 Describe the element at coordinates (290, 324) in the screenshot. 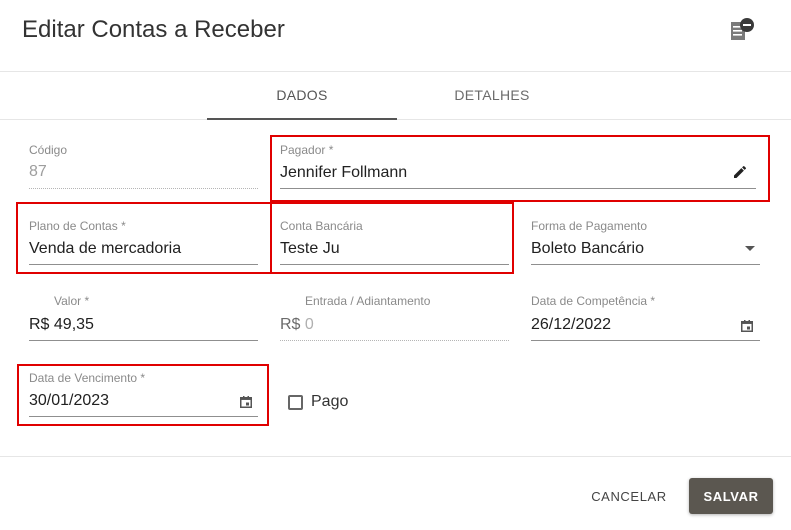

I see `entrada-currency: R$` at that location.